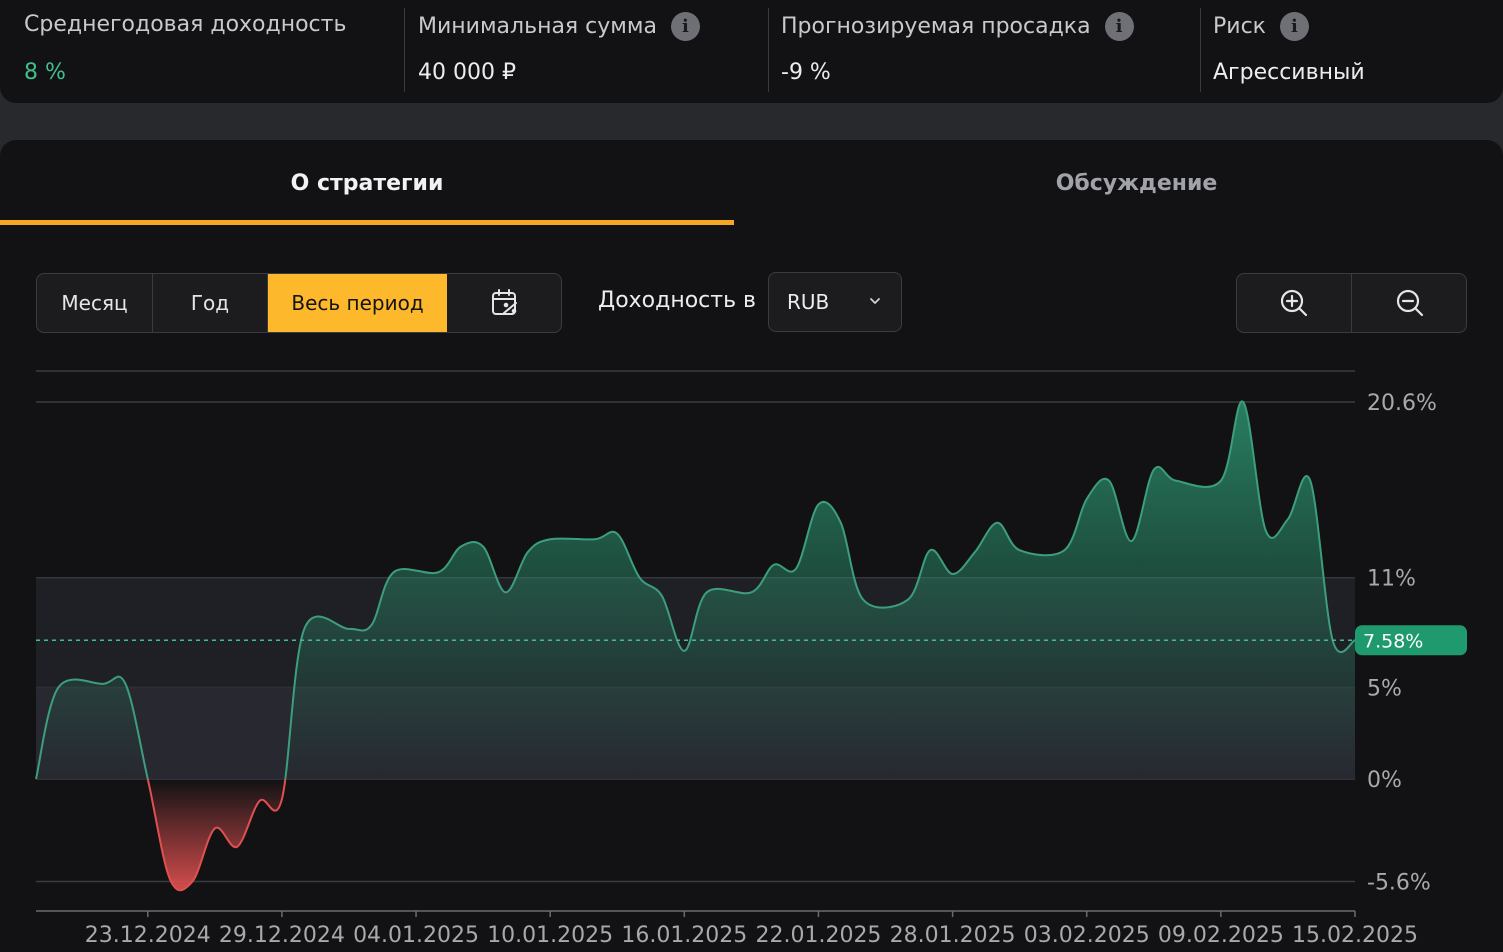 The width and height of the screenshot is (1503, 952). Describe the element at coordinates (1221, 935) in the screenshot. I see `x-tick-label: 09.02.2025` at that location.